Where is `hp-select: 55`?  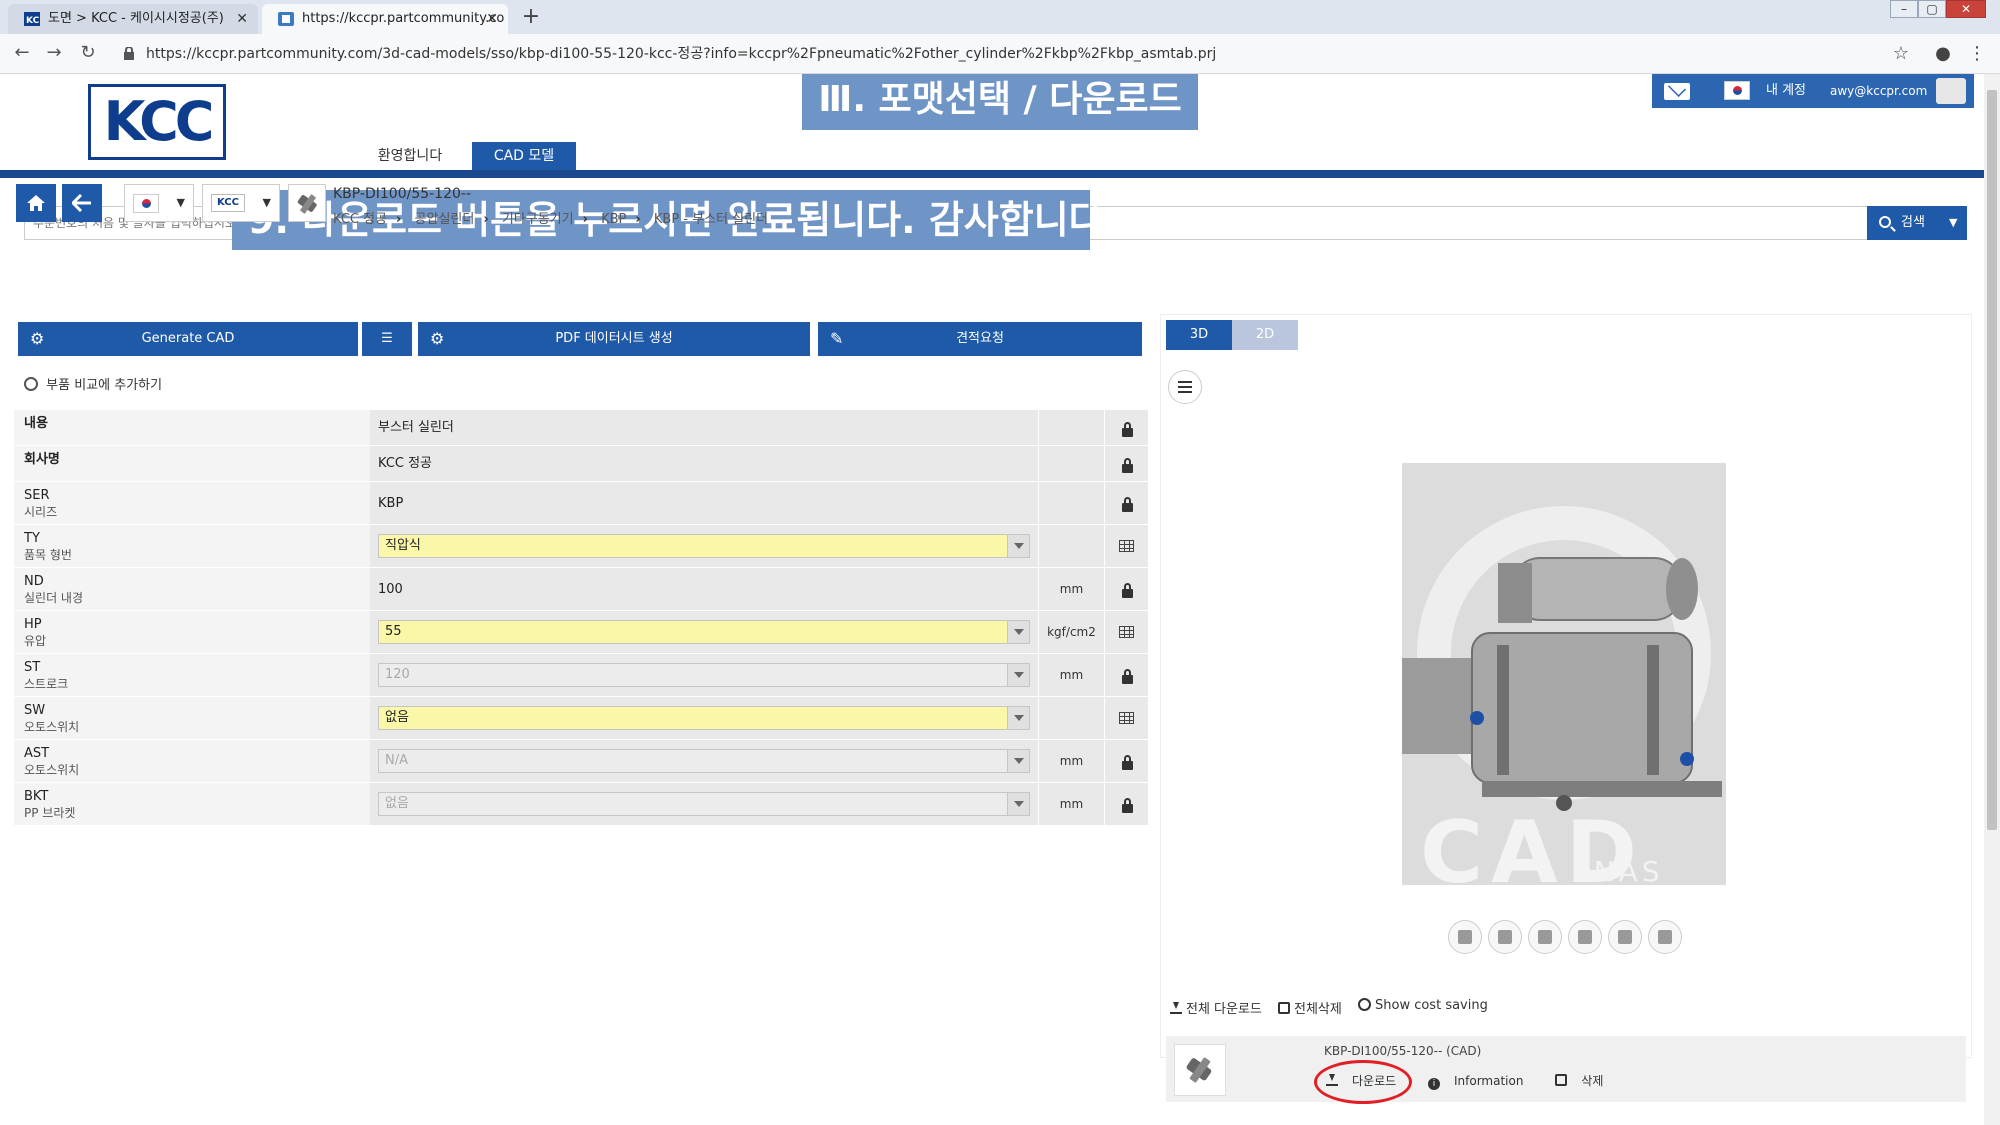 hp-select: 55 is located at coordinates (704, 632).